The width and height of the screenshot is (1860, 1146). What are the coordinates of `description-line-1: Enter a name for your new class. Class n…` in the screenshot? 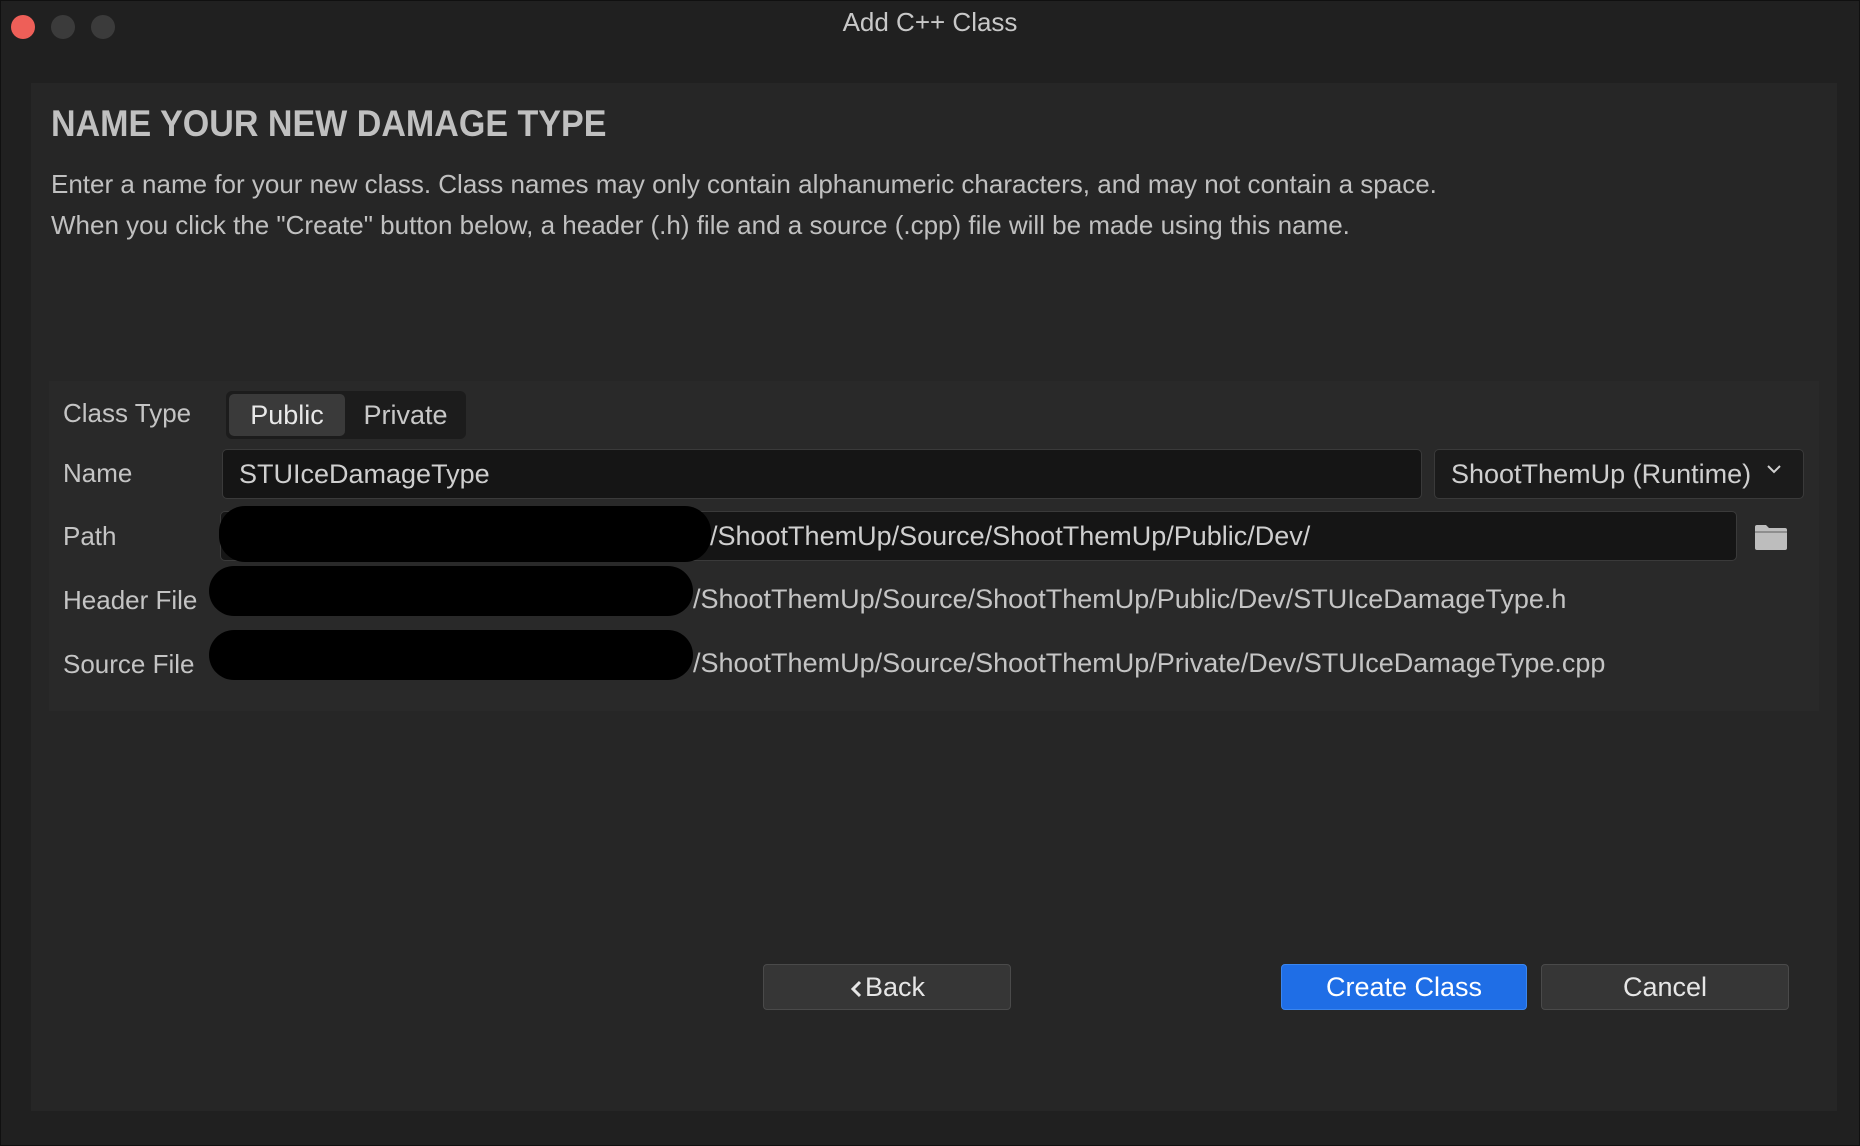 It's located at (744, 184).